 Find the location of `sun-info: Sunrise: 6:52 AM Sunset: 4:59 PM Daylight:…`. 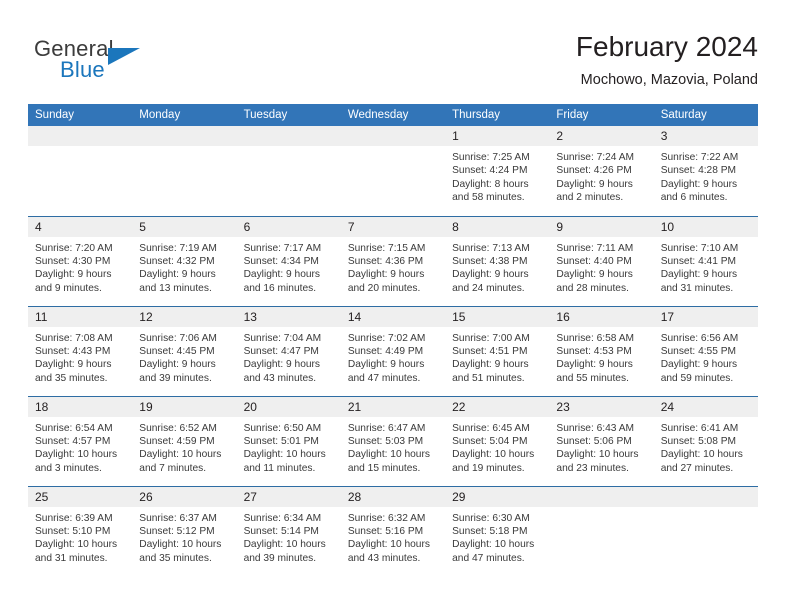

sun-info: Sunrise: 6:52 AM Sunset: 4:59 PM Daylight:… is located at coordinates (184, 446).